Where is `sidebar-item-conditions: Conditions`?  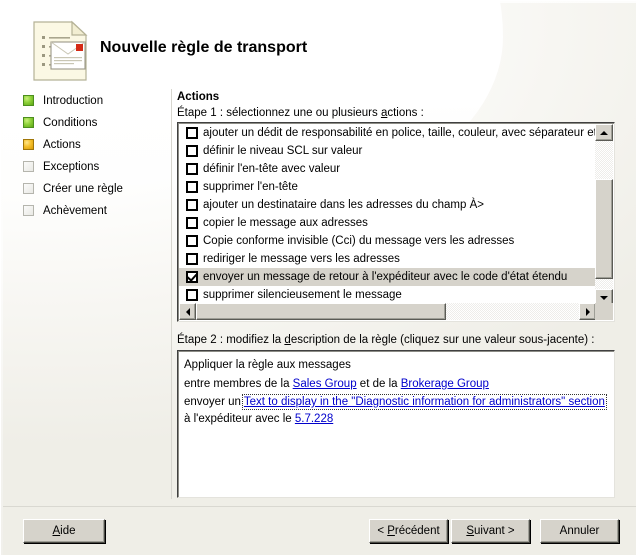 sidebar-item-conditions: Conditions is located at coordinates (96, 123).